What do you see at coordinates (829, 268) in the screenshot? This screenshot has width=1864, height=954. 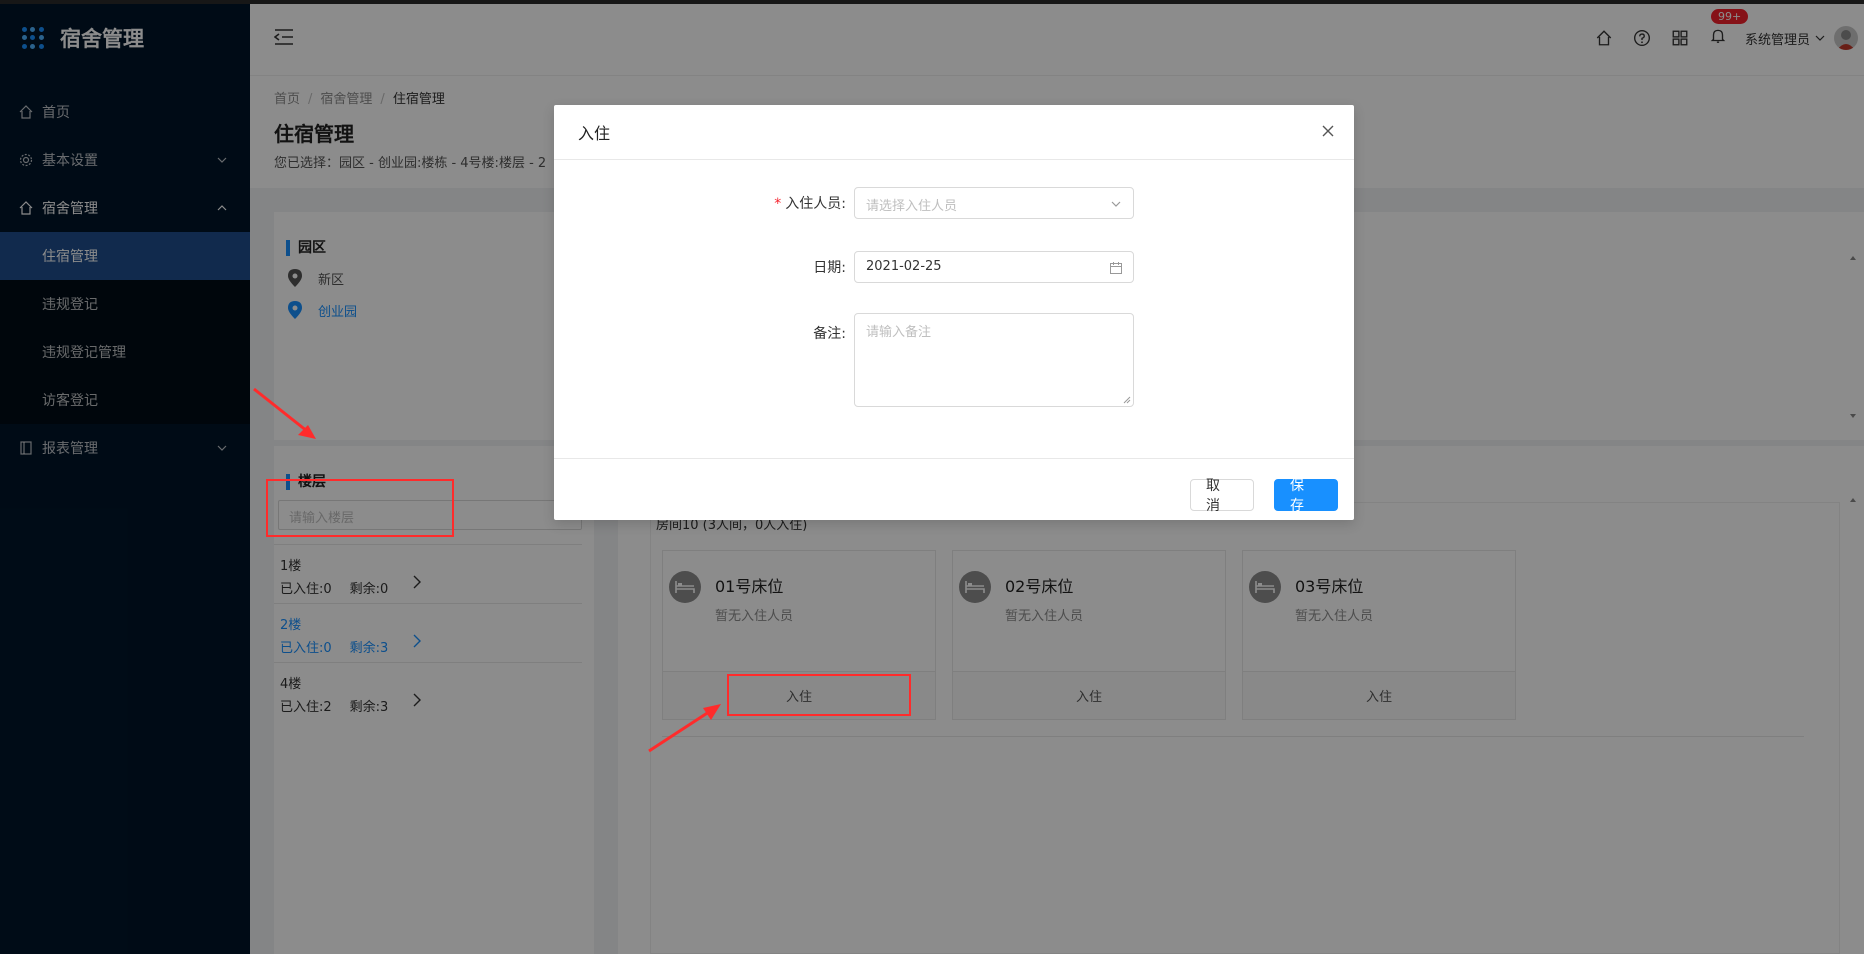 I see `form-label: 日期:` at bounding box center [829, 268].